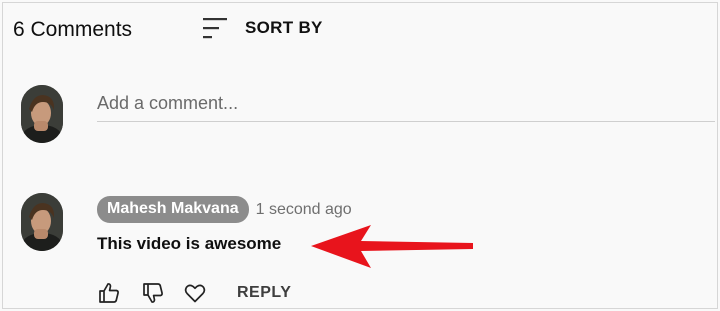 The height and width of the screenshot is (311, 720). I want to click on thumbs-up-icon, so click(109, 293).